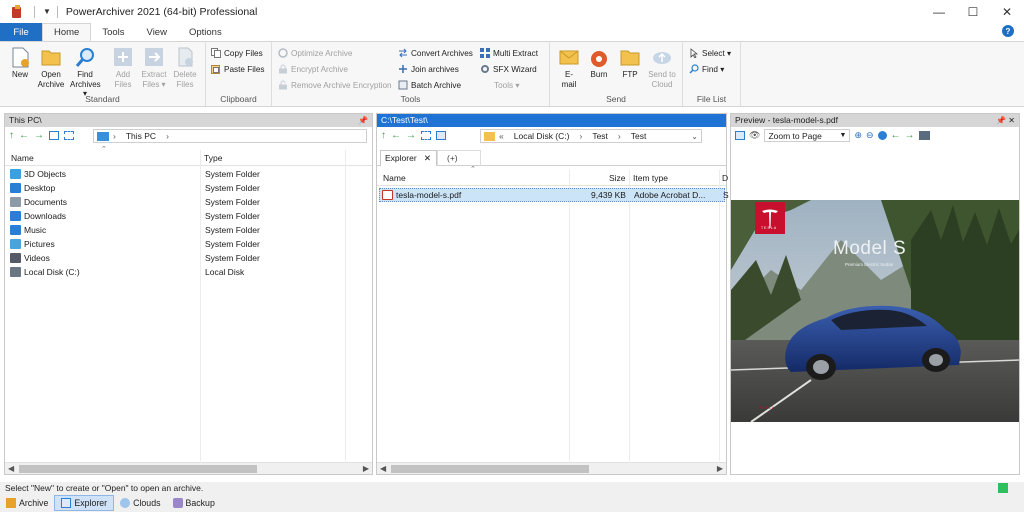  I want to click on sfx-wizard-button: SFX Wizard, so click(508, 69).